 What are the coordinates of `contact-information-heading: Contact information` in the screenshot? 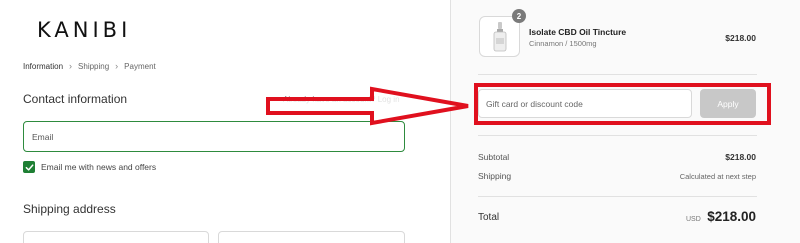 It's located at (75, 99).